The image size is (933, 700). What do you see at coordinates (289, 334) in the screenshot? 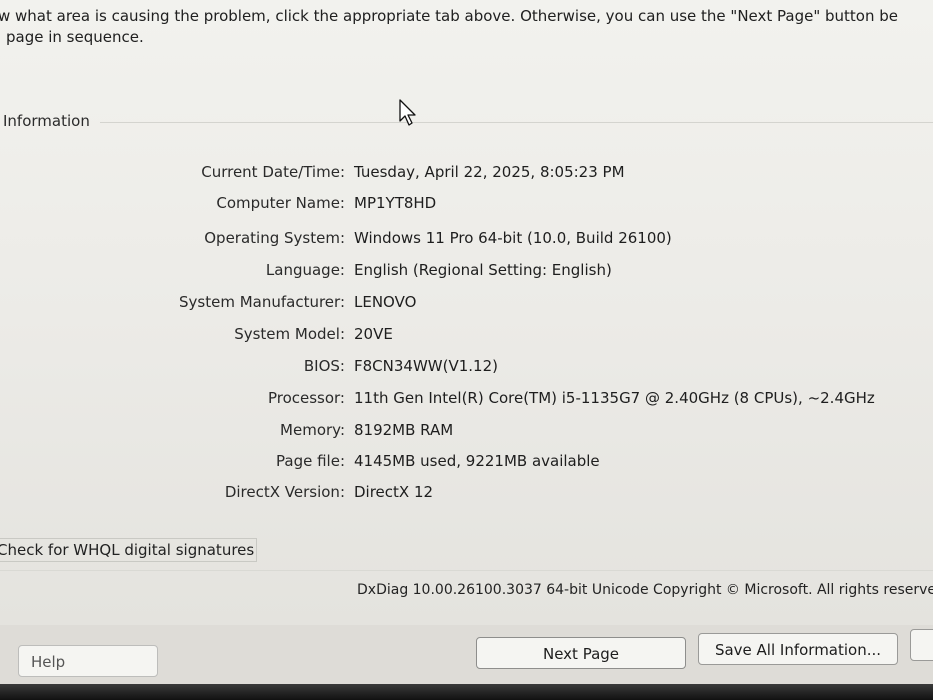
I see `system-model-label: System Model:` at bounding box center [289, 334].